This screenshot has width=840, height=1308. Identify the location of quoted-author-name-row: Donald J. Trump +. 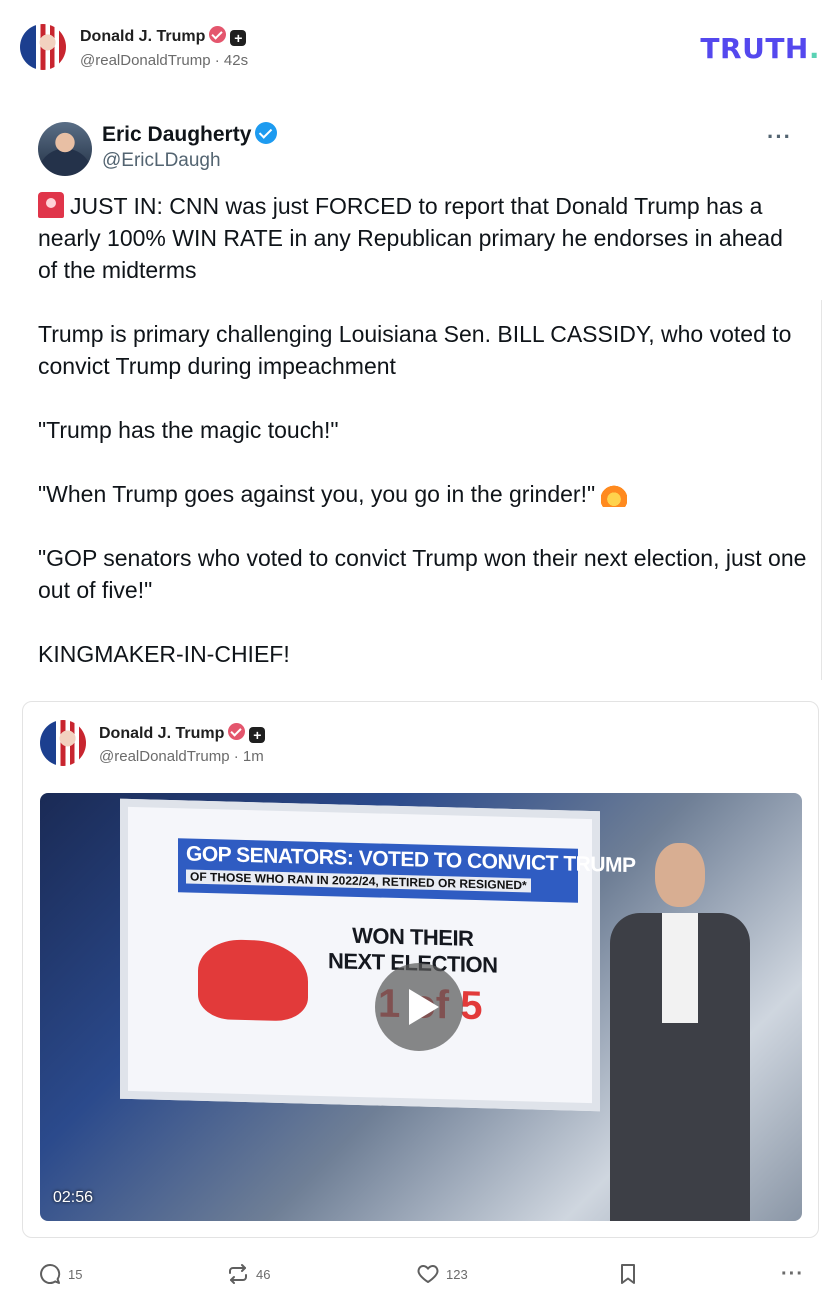
(182, 733).